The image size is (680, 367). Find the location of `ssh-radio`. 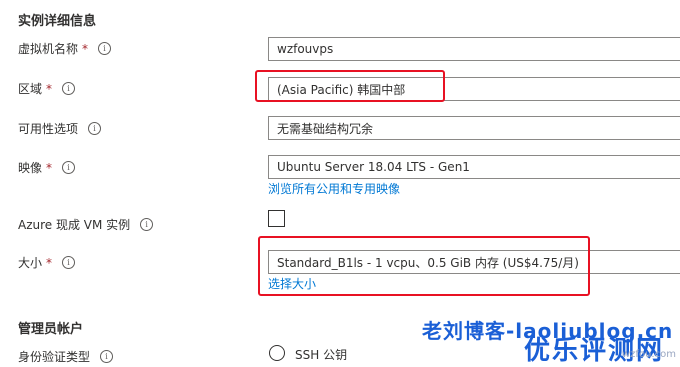

ssh-radio is located at coordinates (277, 353).